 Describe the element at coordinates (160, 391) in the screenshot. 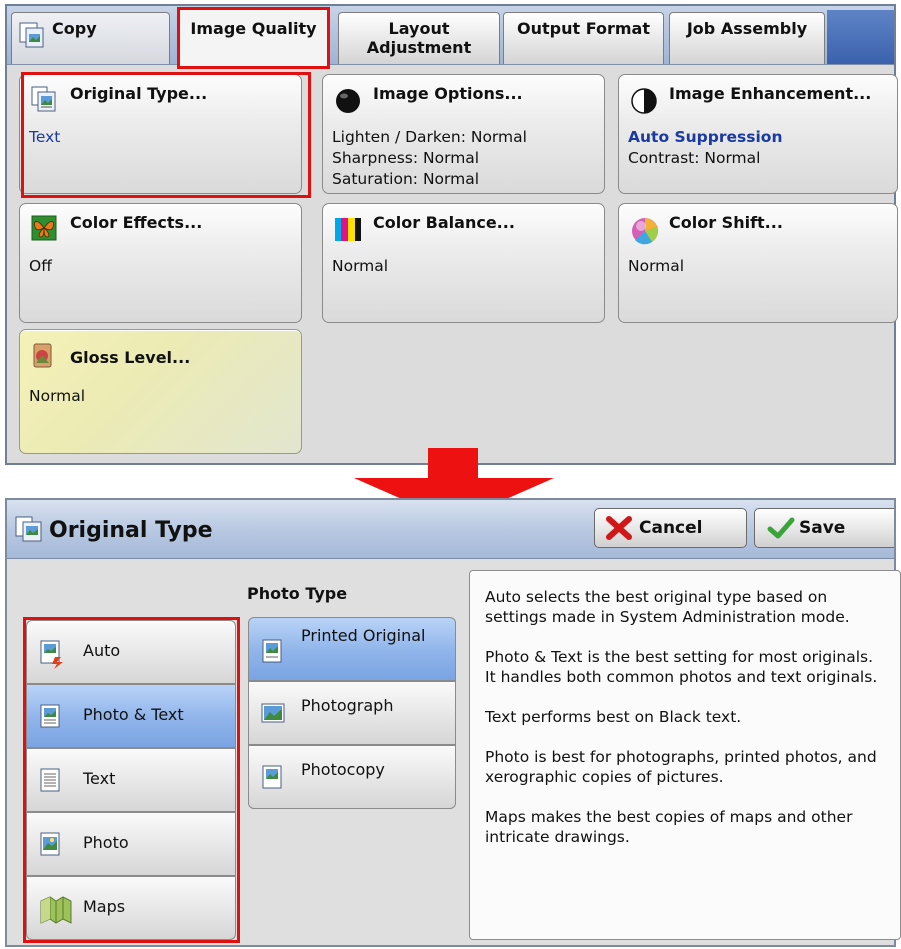

I see `gloss-level-button: Gloss Level... Normal` at that location.